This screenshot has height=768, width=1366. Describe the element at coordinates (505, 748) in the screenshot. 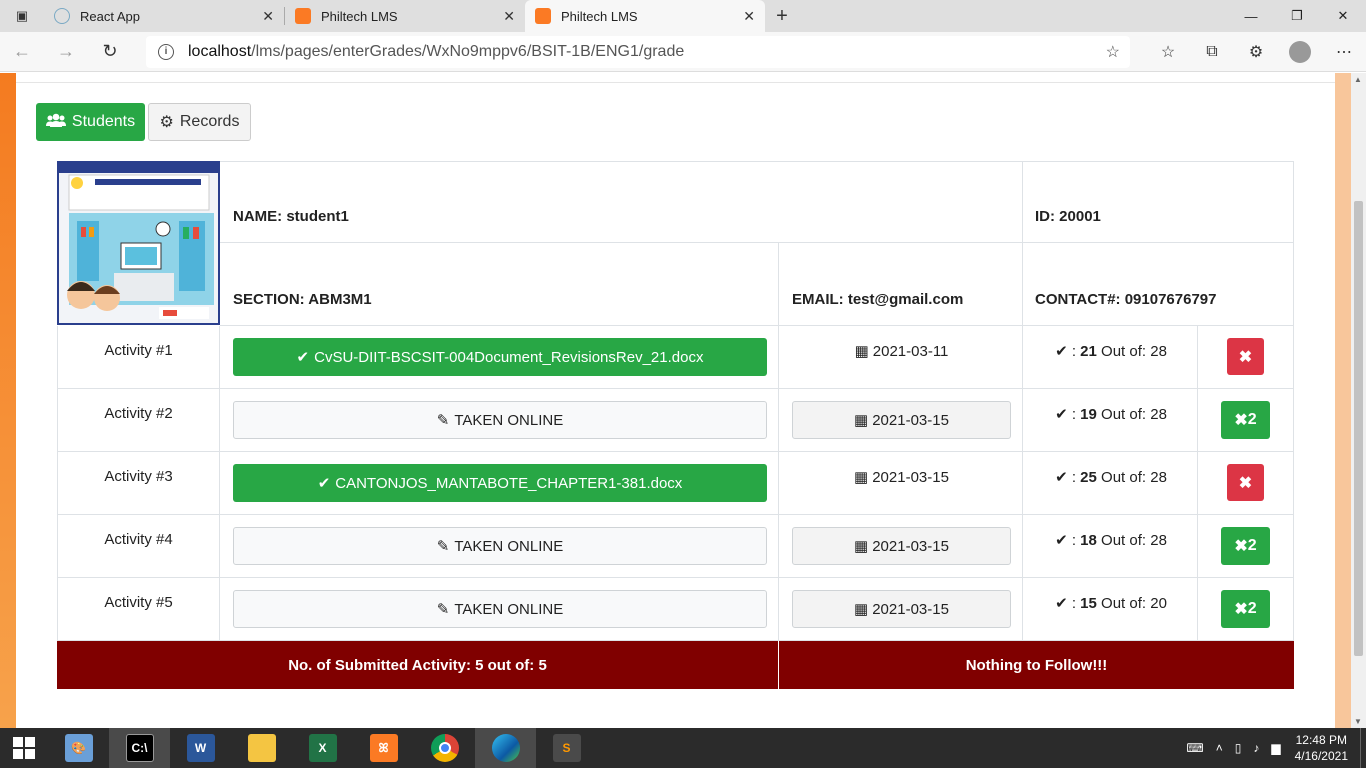

I see `taskbar-edge` at that location.